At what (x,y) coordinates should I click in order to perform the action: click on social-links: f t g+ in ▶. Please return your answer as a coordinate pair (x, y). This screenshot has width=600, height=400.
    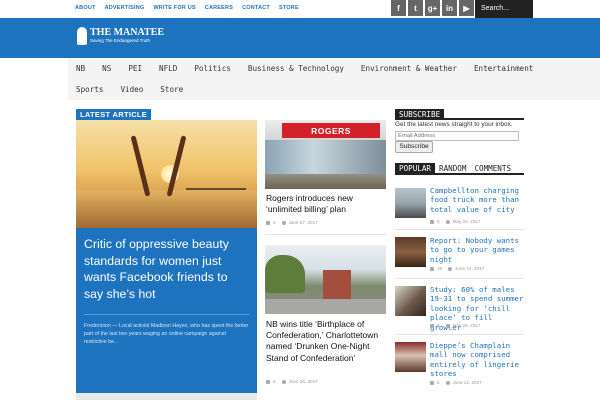
    Looking at the image, I should click on (432, 8).